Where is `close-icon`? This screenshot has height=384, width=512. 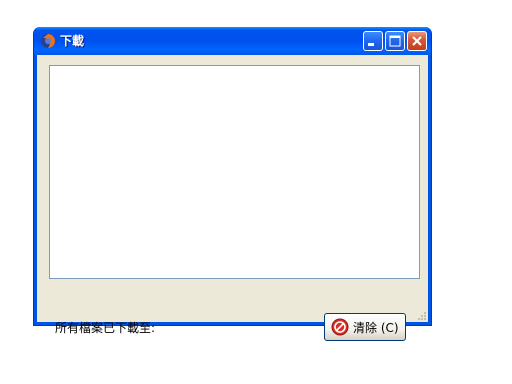
close-icon is located at coordinates (417, 41).